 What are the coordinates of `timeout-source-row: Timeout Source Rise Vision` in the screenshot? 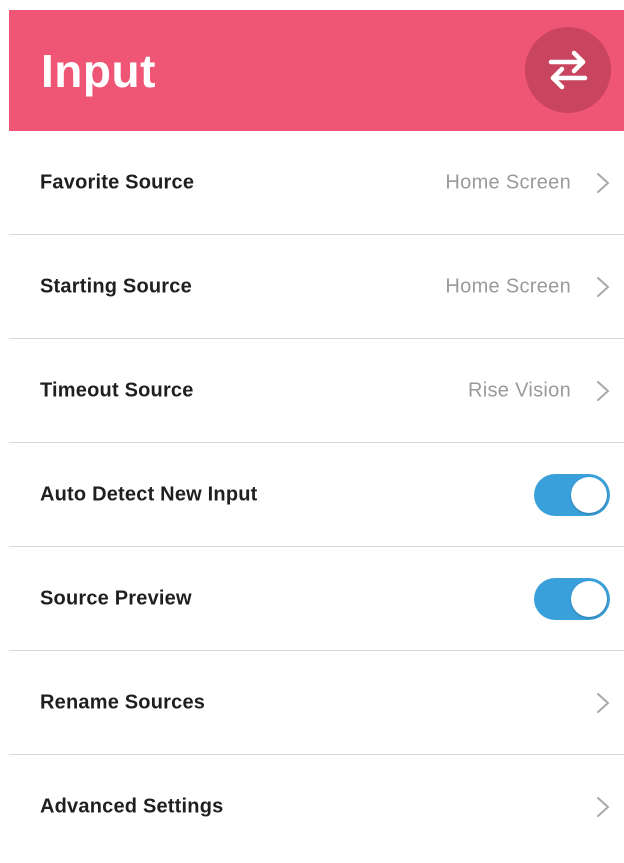 It's located at (316, 391).